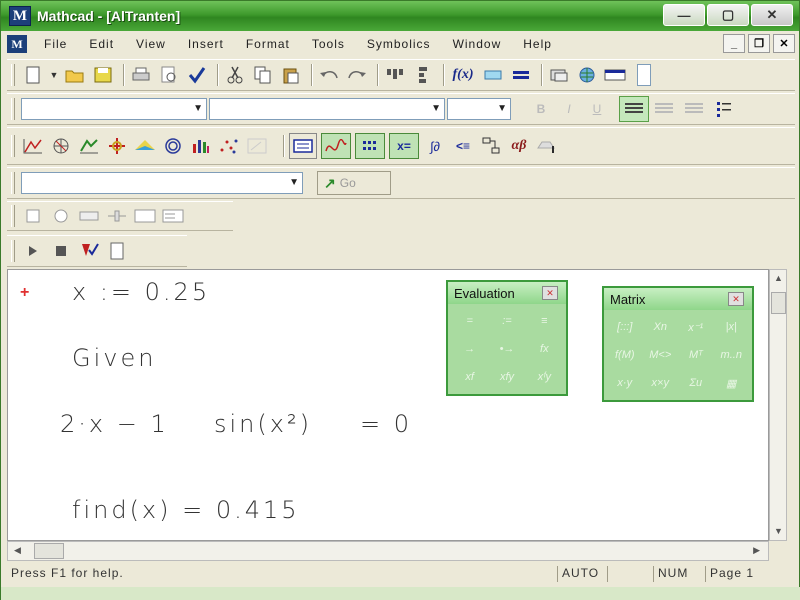 The height and width of the screenshot is (600, 800). I want to click on resource-center-icon, so click(587, 75).